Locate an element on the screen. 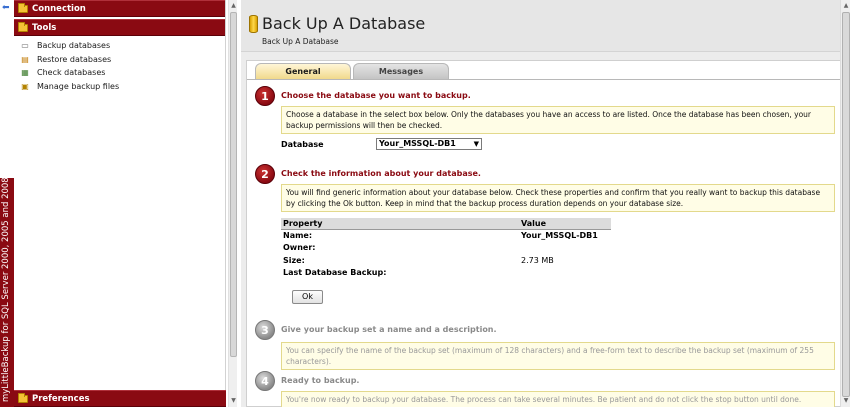 This screenshot has width=850, height=407. page-title: Back Up A Database is located at coordinates (344, 23).